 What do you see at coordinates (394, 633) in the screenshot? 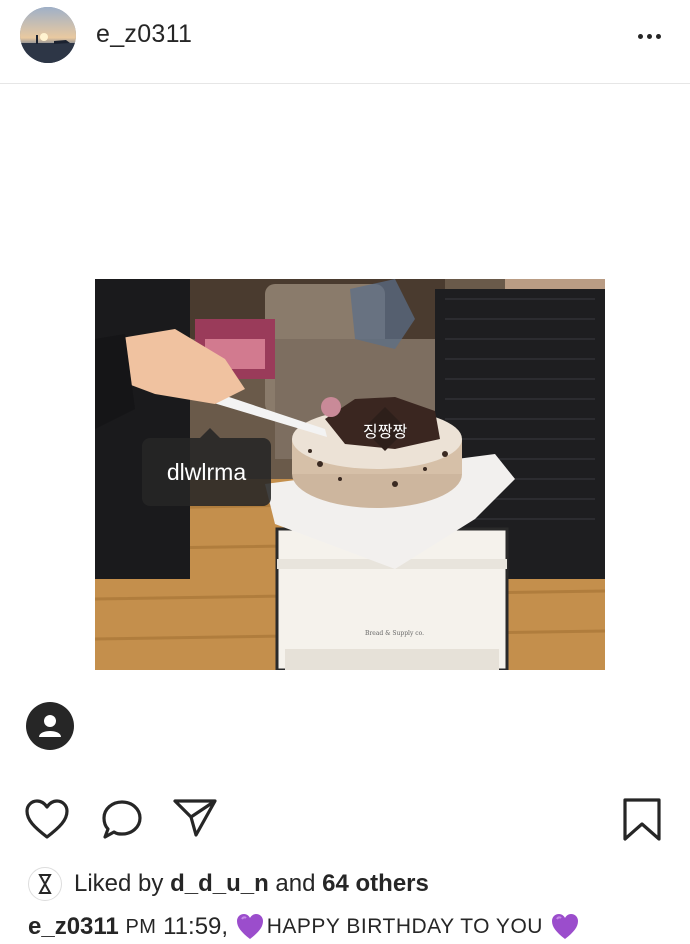
I see `box-brand: Bread & Supply co.` at bounding box center [394, 633].